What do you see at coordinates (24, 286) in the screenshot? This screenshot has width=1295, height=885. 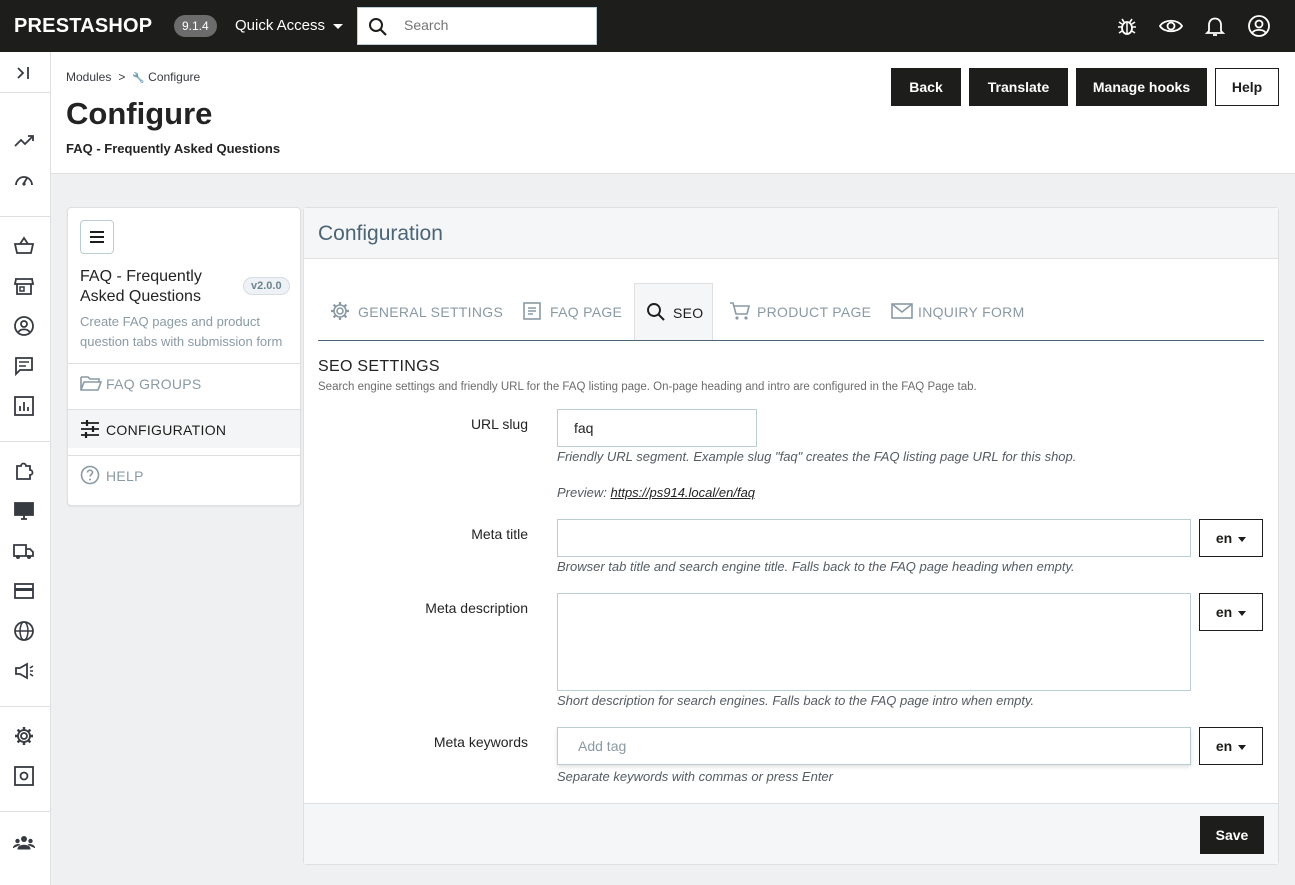 I see `store-icon` at bounding box center [24, 286].